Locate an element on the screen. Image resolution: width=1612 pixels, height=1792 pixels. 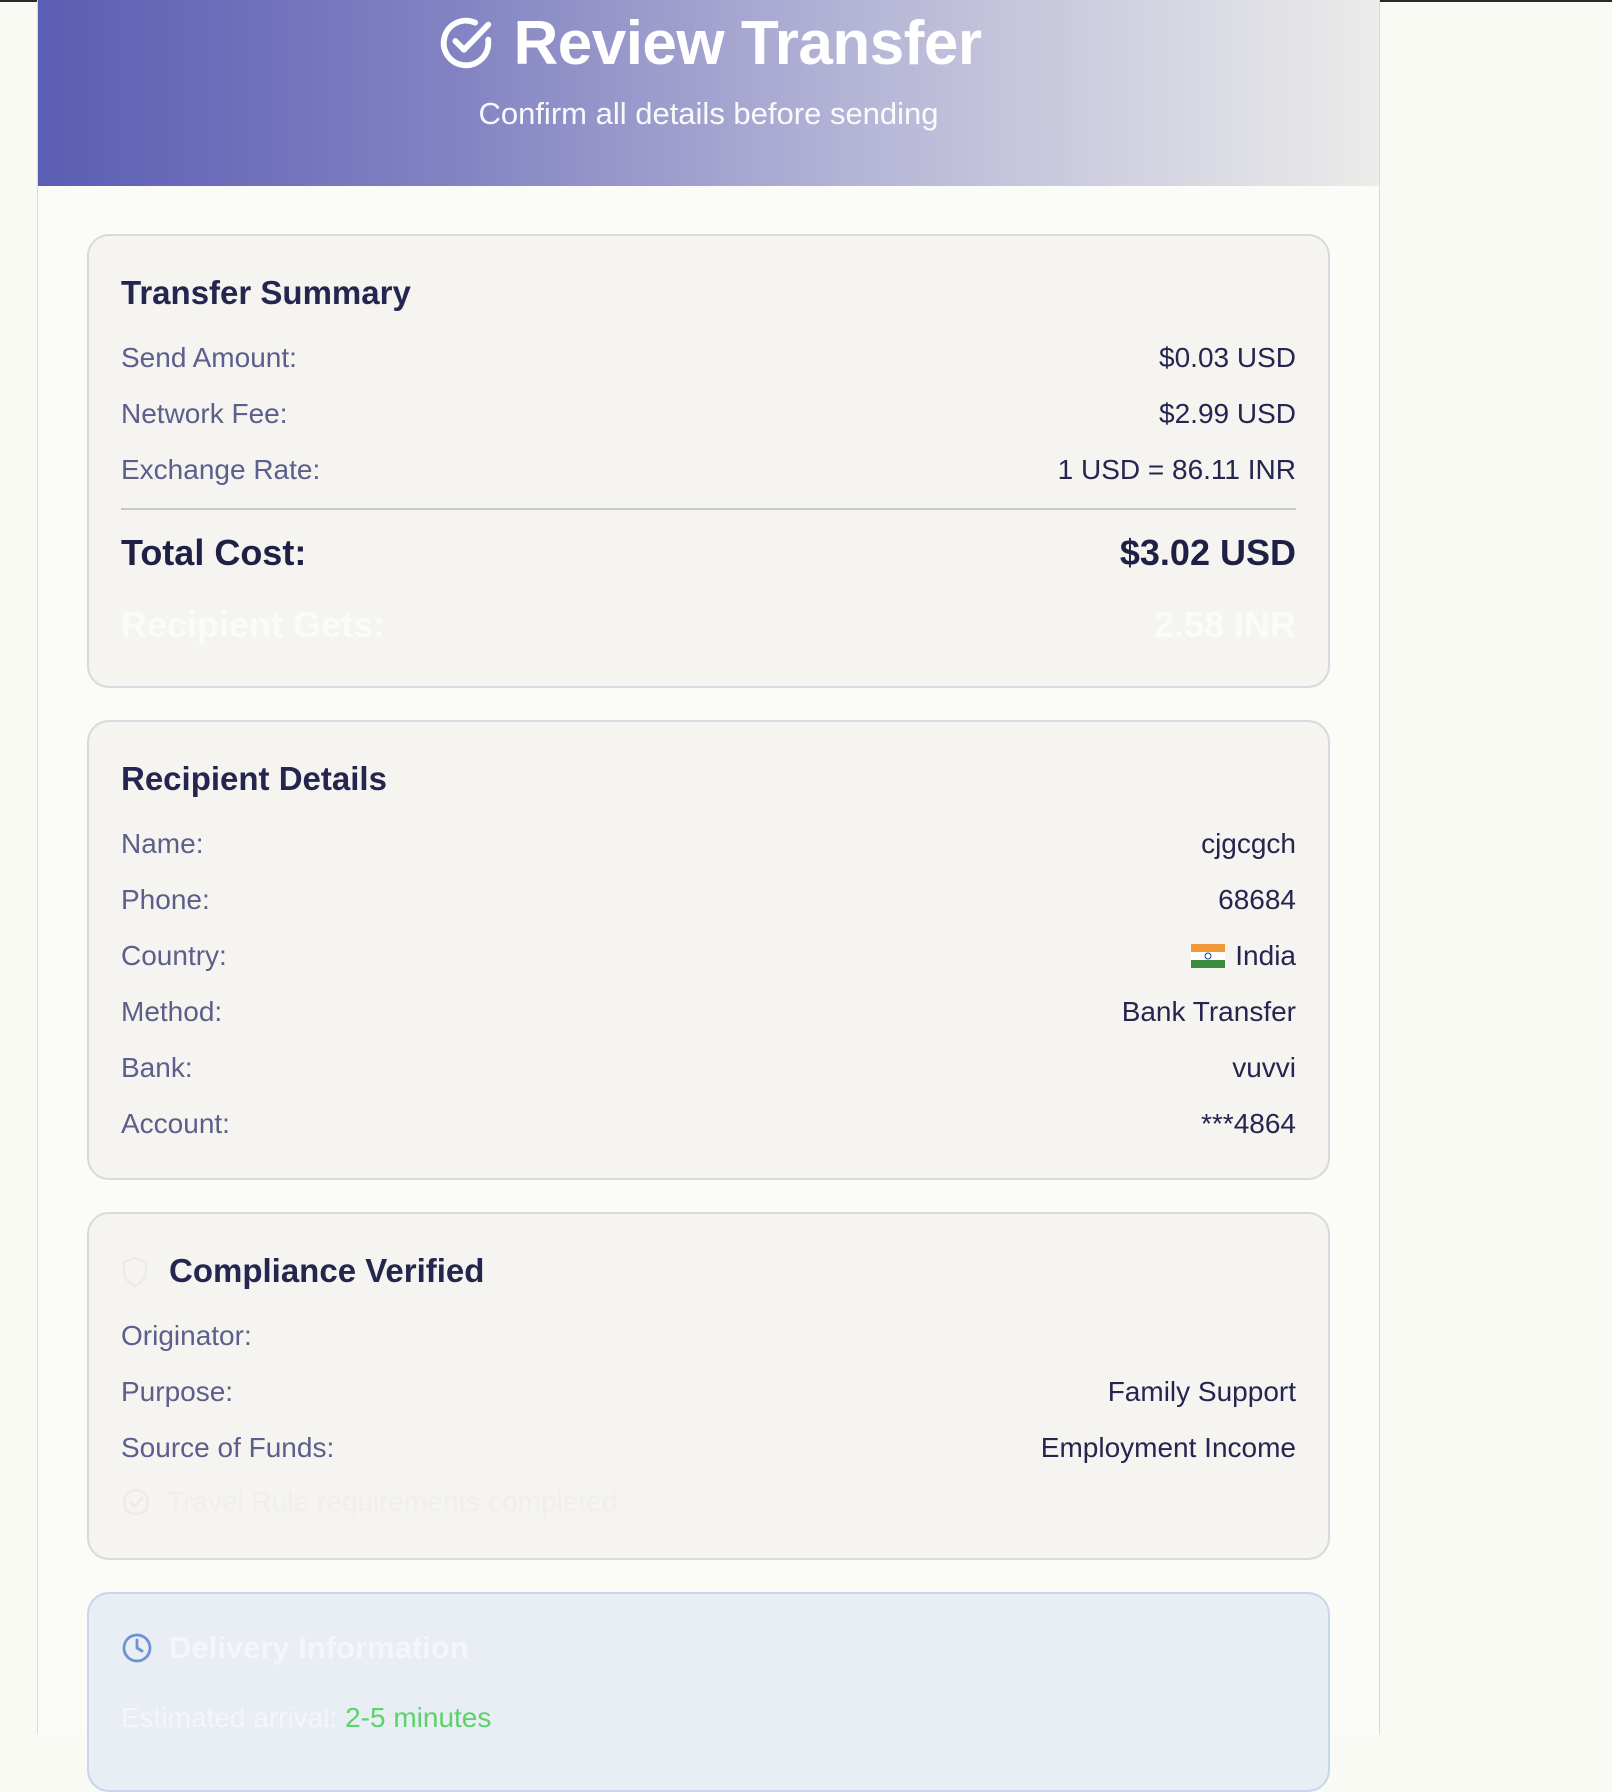
summary-row-send-amount: Send Amount: $0.03 USD is located at coordinates (708, 358).